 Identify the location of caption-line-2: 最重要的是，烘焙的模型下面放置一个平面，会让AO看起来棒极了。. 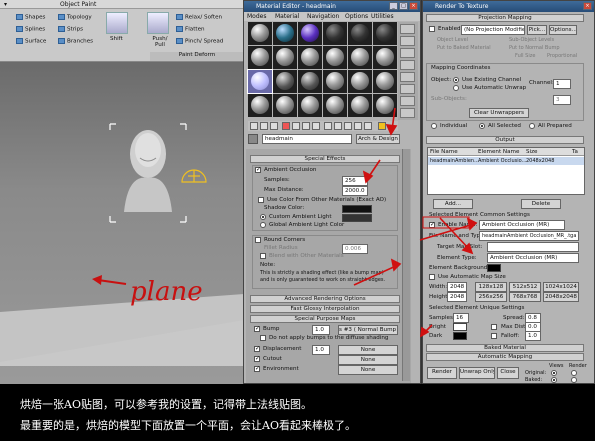
(188, 425).